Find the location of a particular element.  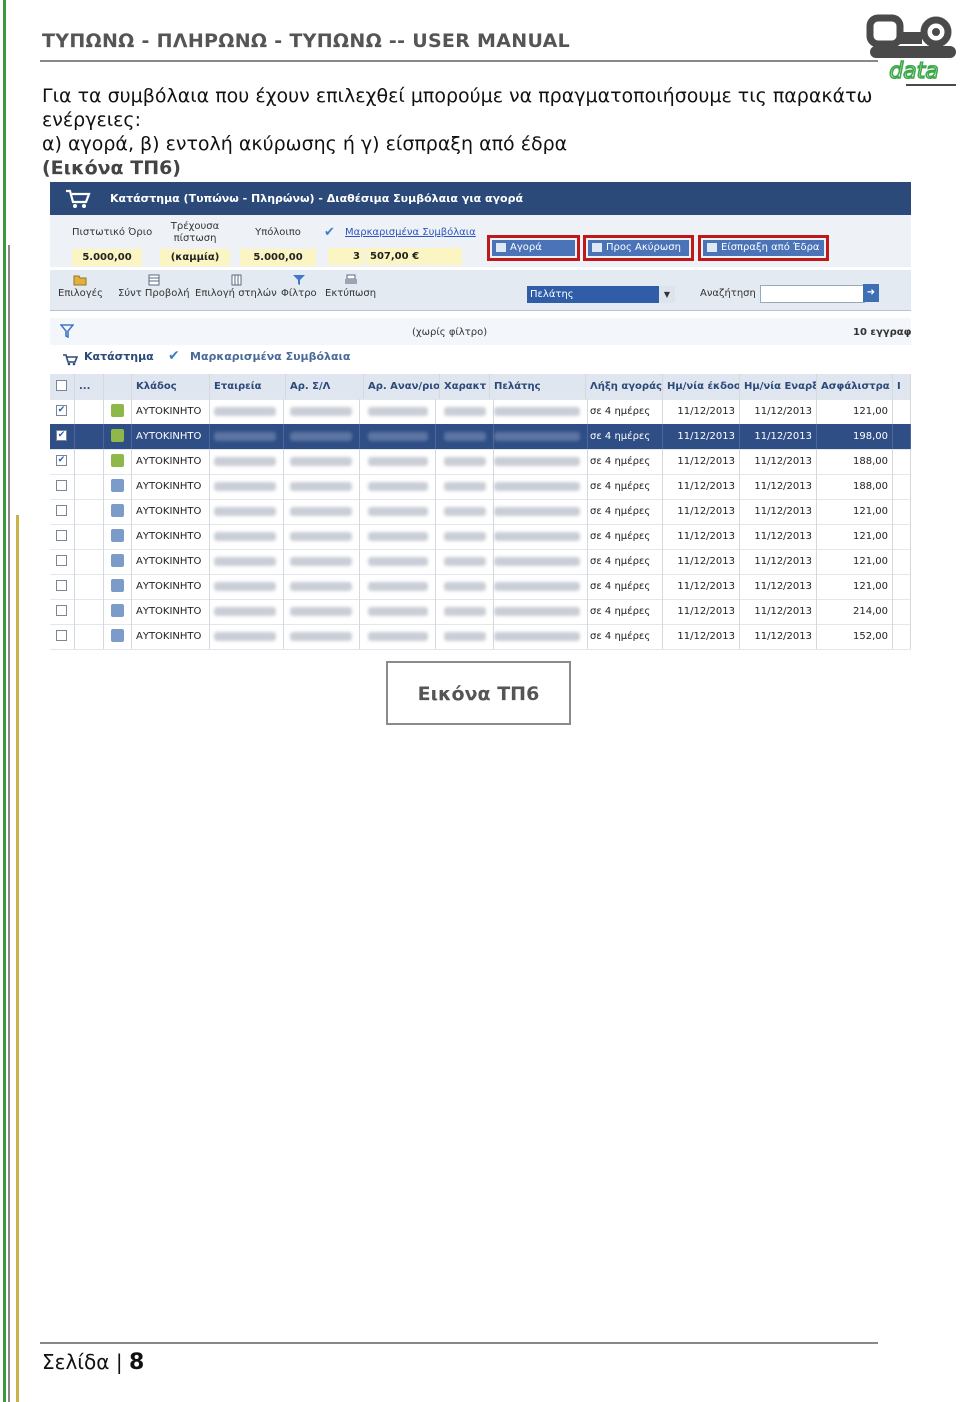

search-field-select: Πελάτης ▼ is located at coordinates (601, 294).